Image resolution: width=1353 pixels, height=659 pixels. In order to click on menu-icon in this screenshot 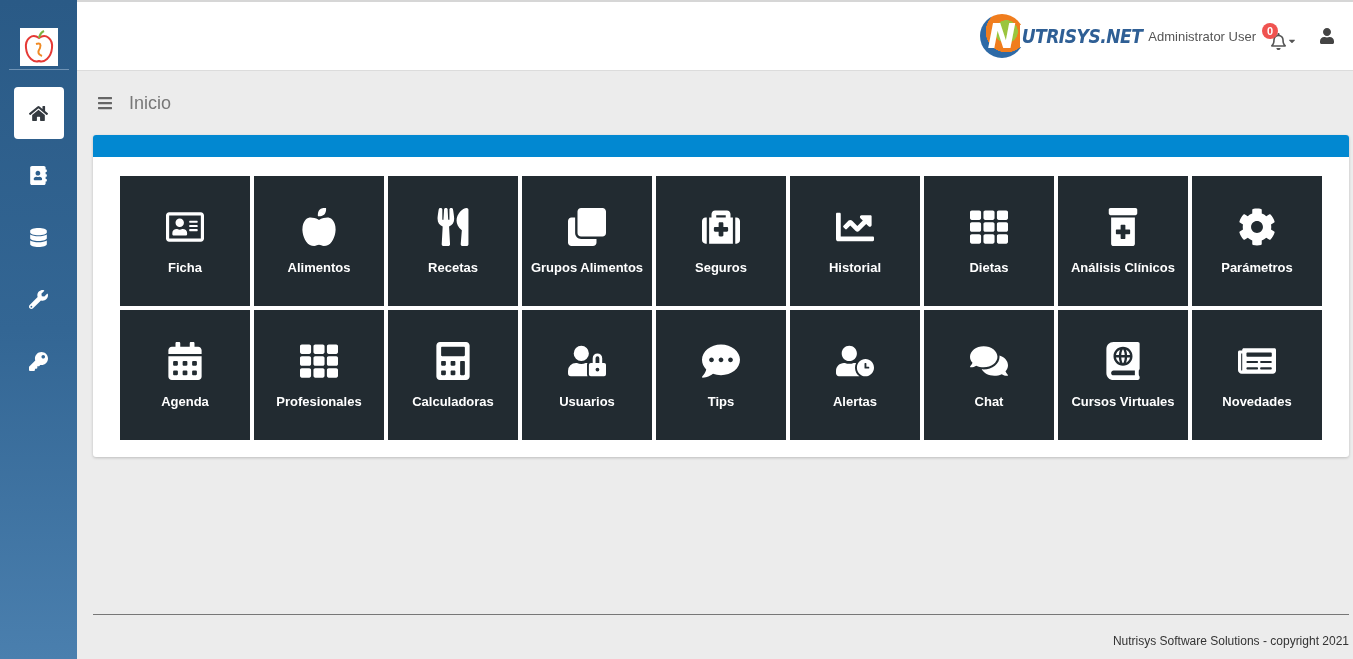, I will do `click(105, 103)`.